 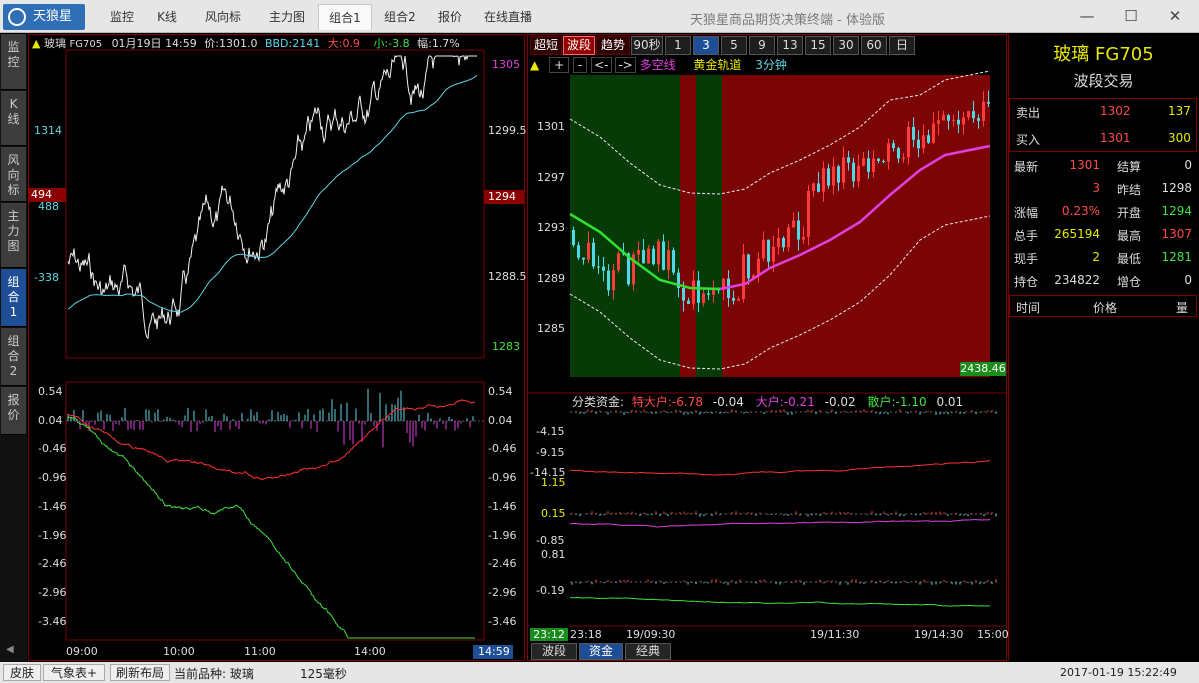 I want to click on kline-time-tick: 15:00, so click(x=993, y=634).